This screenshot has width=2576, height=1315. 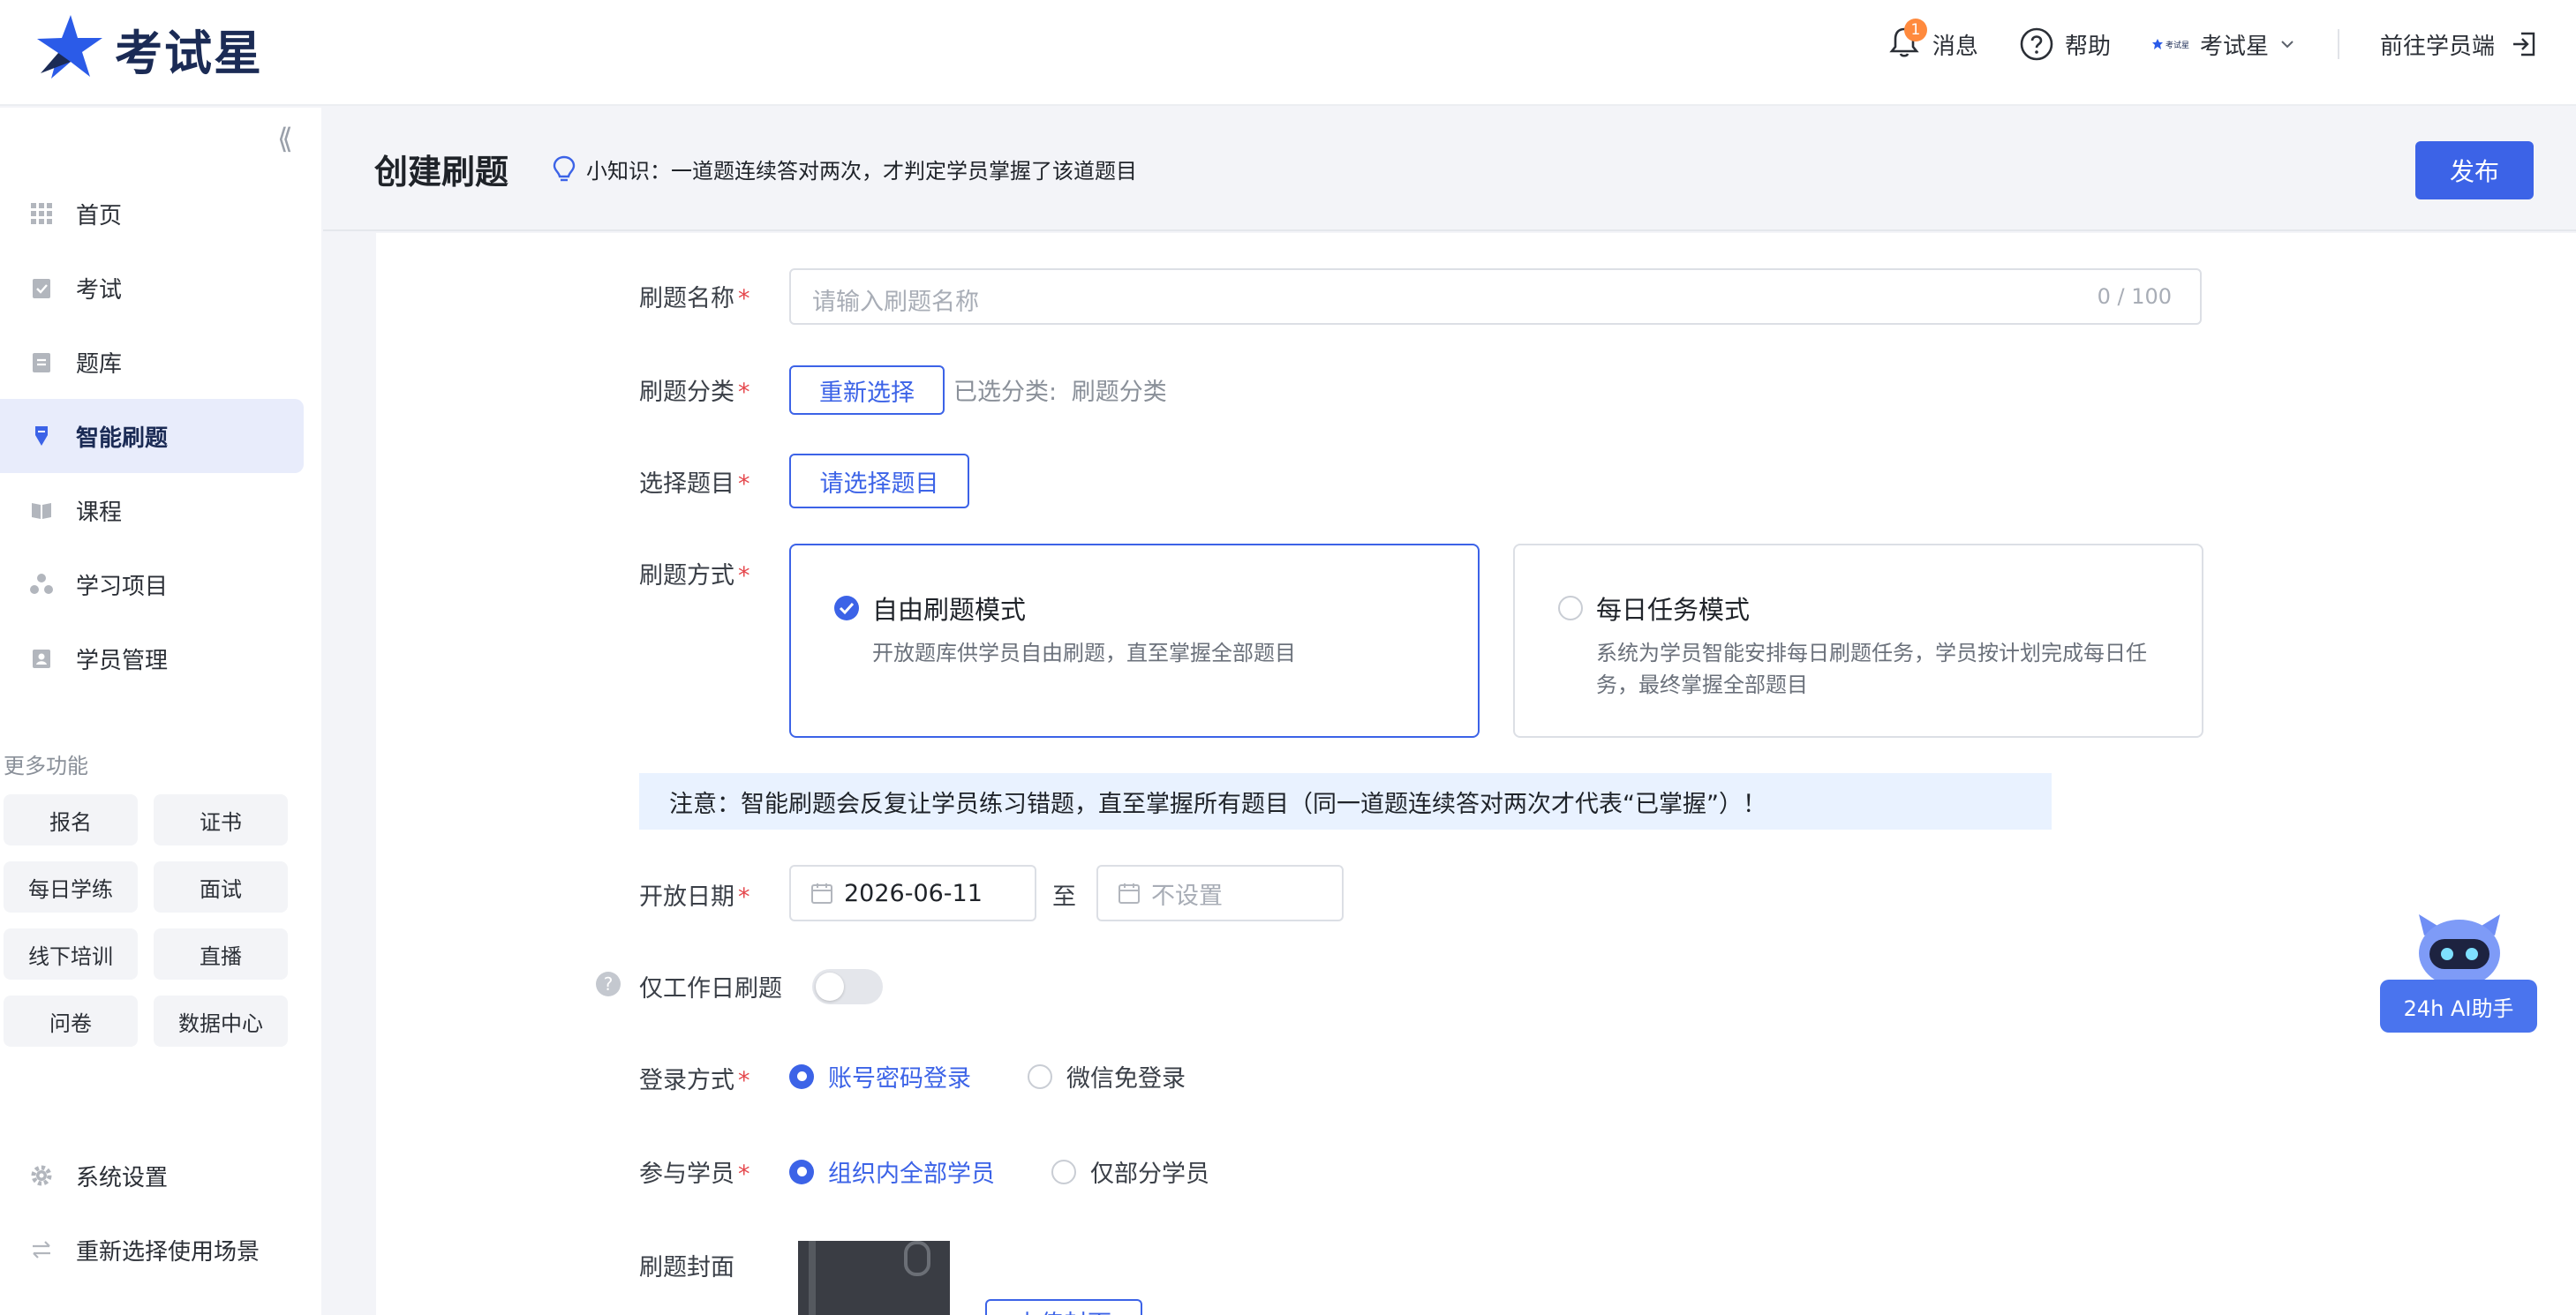 I want to click on mini-star-icon, so click(x=2157, y=44).